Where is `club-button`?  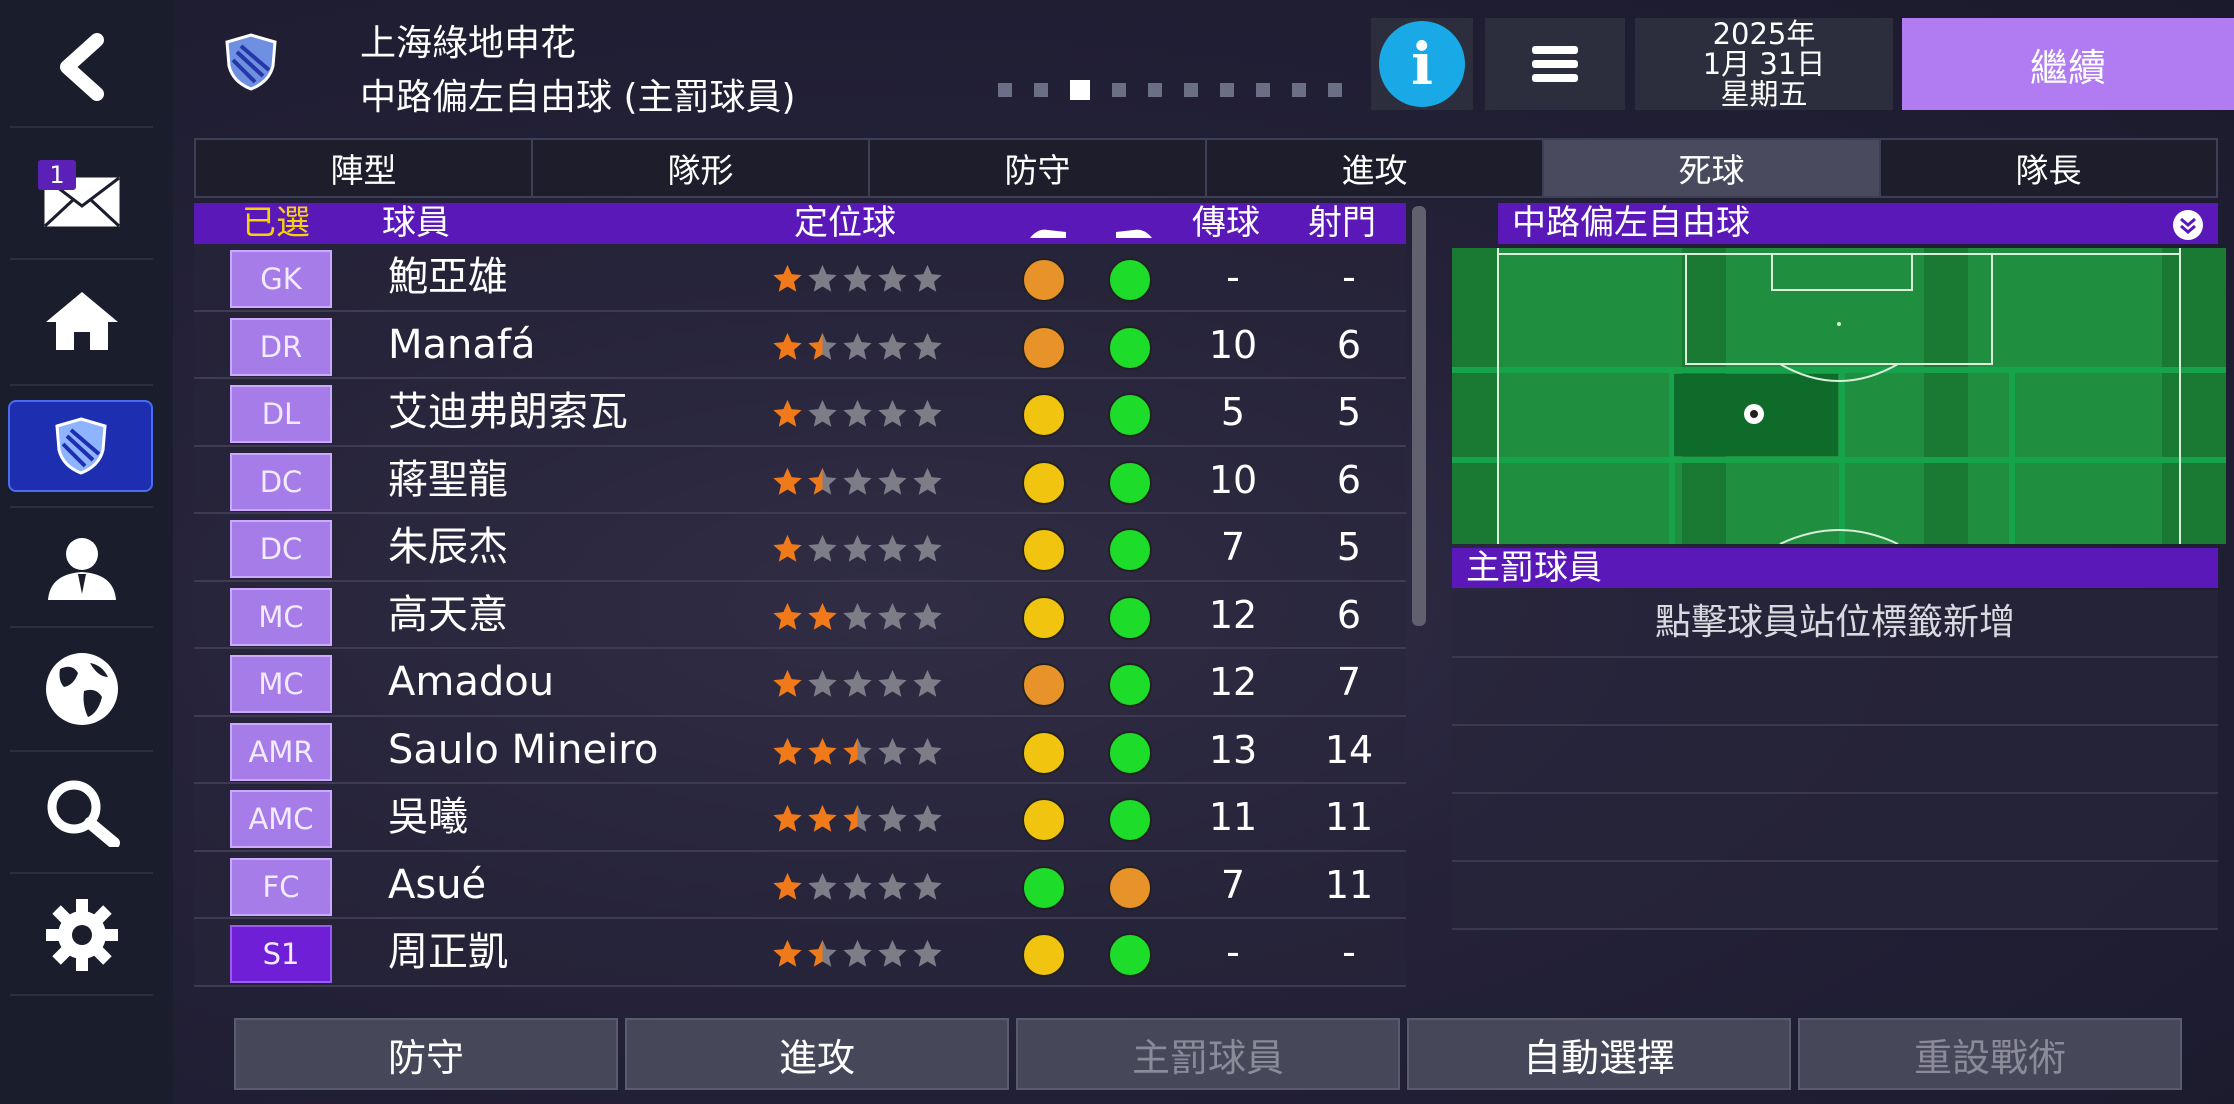 club-button is located at coordinates (80, 446).